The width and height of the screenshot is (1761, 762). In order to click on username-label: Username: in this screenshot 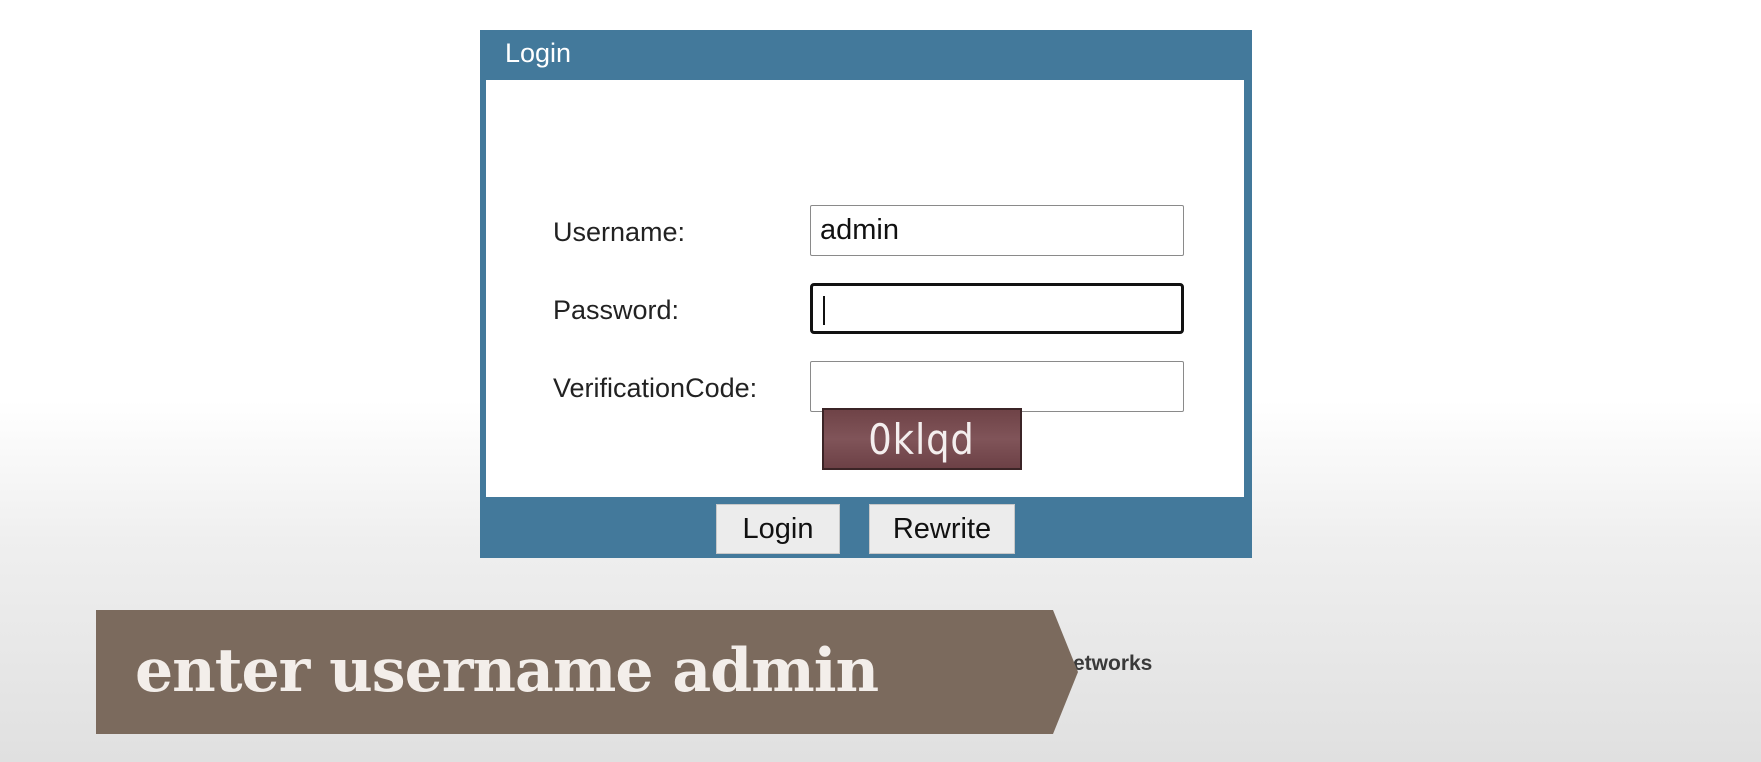, I will do `click(619, 232)`.